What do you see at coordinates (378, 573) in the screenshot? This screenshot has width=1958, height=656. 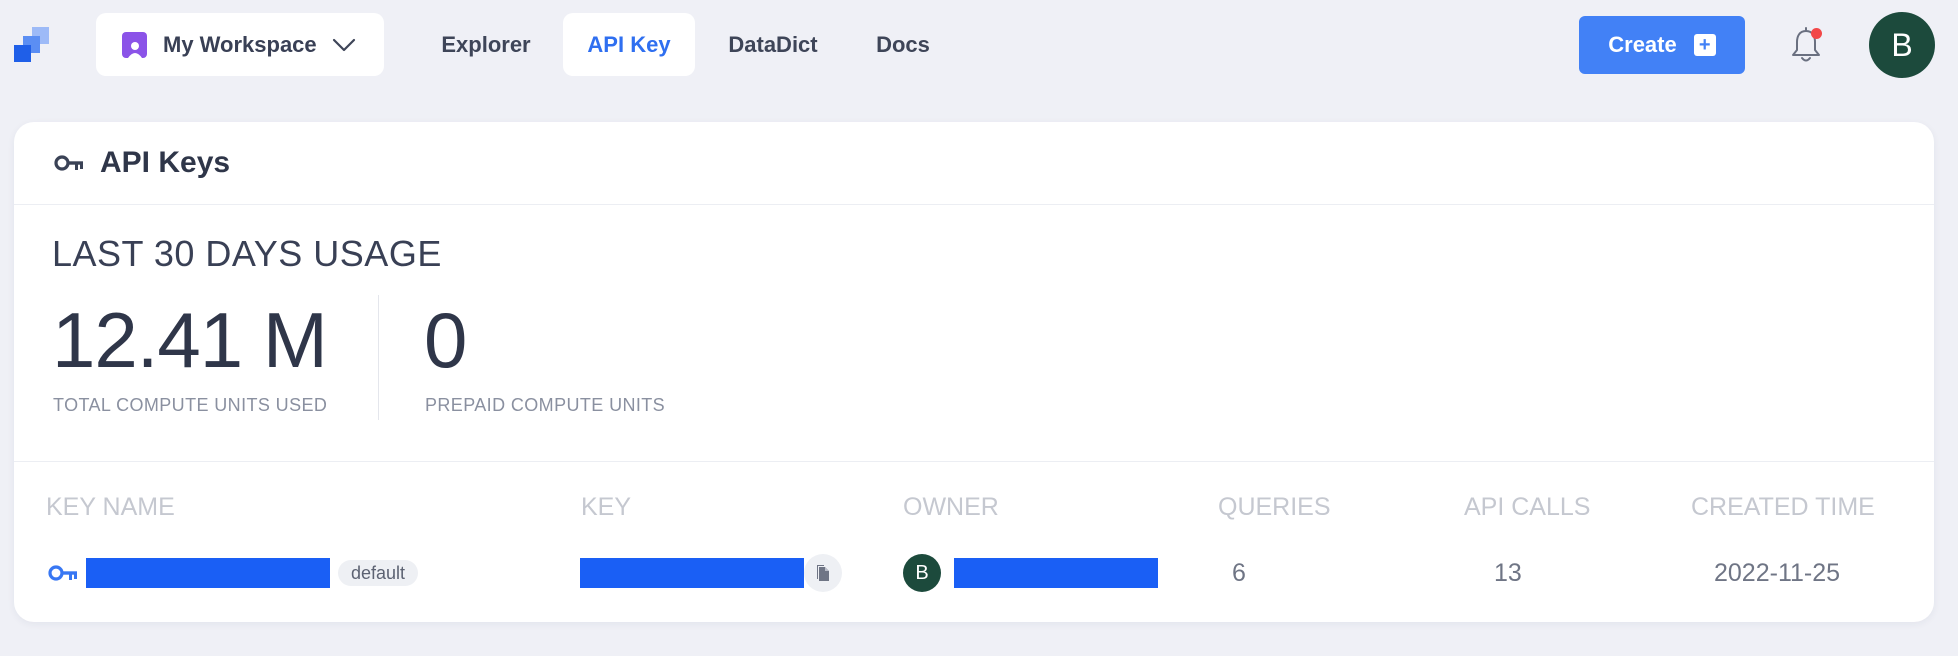 I see `default-badge: default` at bounding box center [378, 573].